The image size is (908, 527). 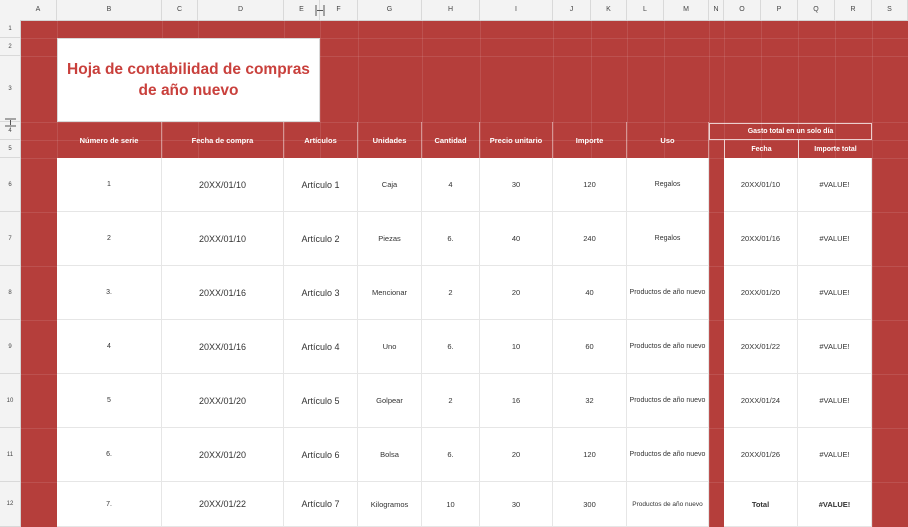 I want to click on column-header-i: I, so click(x=516, y=10).